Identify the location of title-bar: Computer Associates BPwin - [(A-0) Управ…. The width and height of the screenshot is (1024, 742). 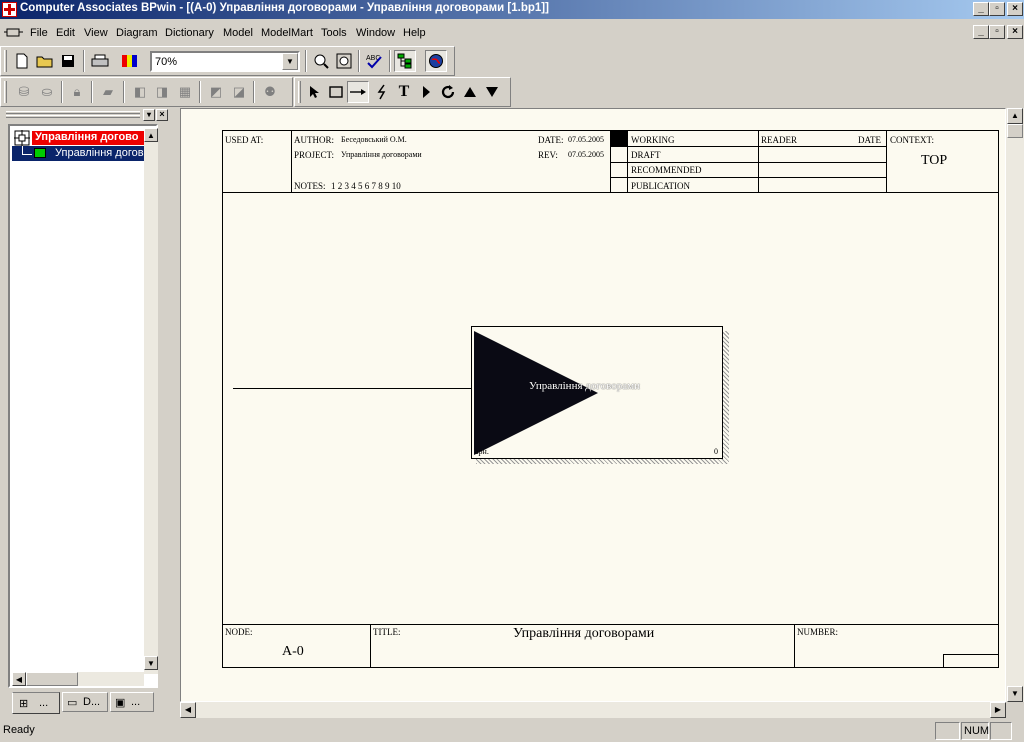
(512, 9).